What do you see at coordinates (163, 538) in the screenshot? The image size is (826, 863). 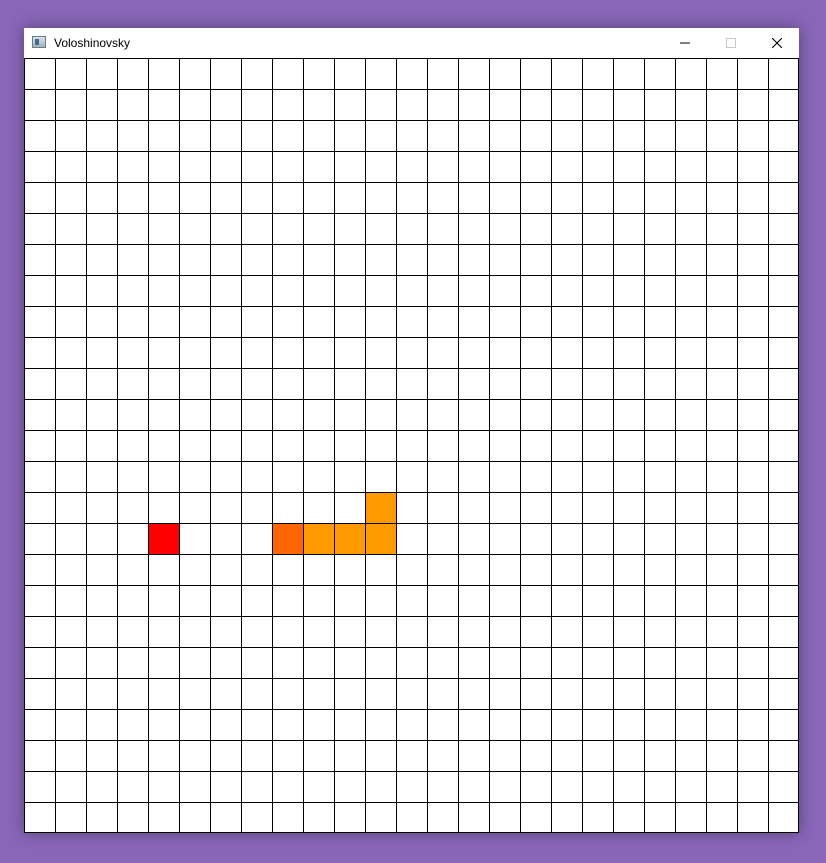 I see `food-cell` at bounding box center [163, 538].